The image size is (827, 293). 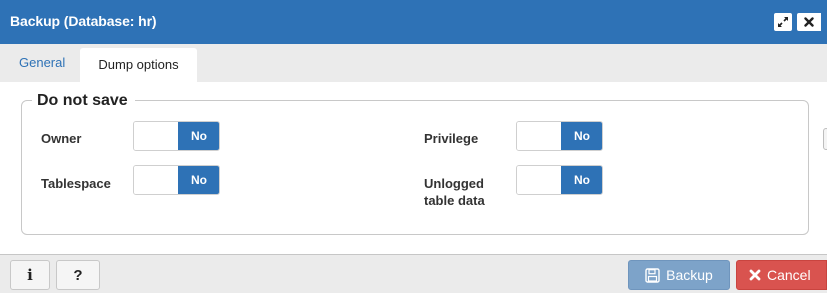 What do you see at coordinates (61, 138) in the screenshot?
I see `owner-label: Owner` at bounding box center [61, 138].